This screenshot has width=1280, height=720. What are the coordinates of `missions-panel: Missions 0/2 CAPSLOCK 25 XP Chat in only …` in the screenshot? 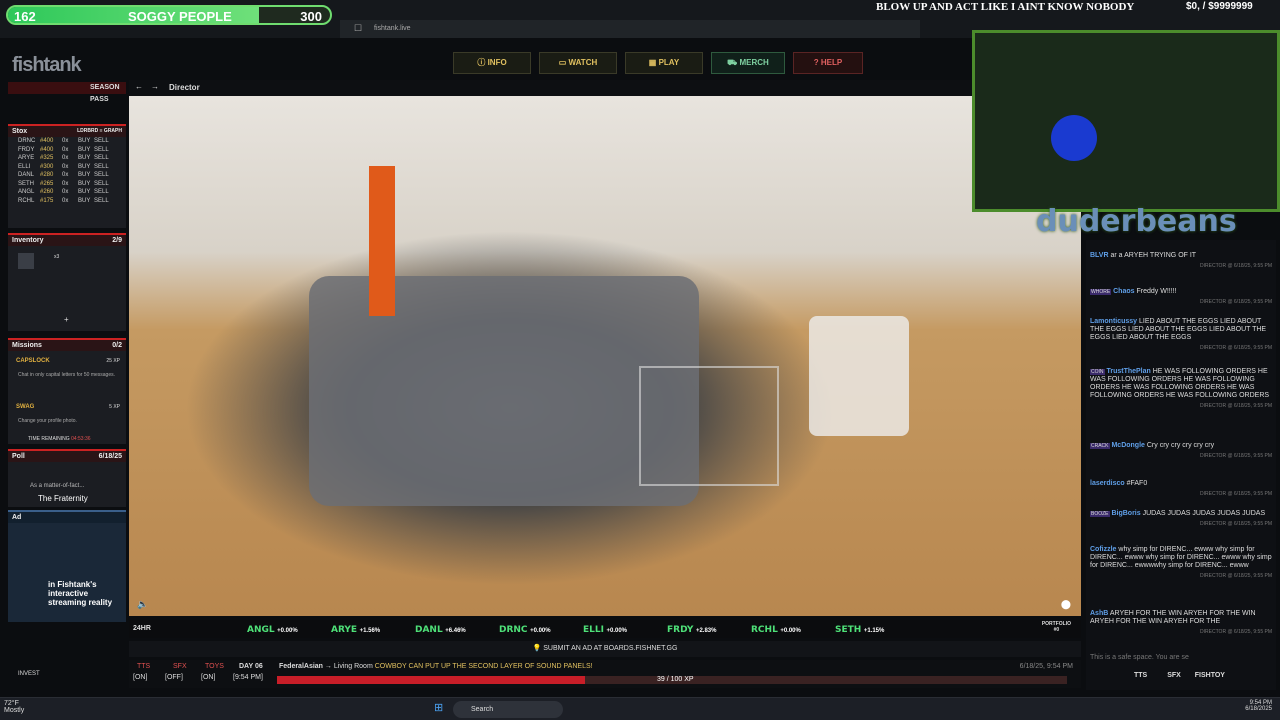 It's located at (67, 391).